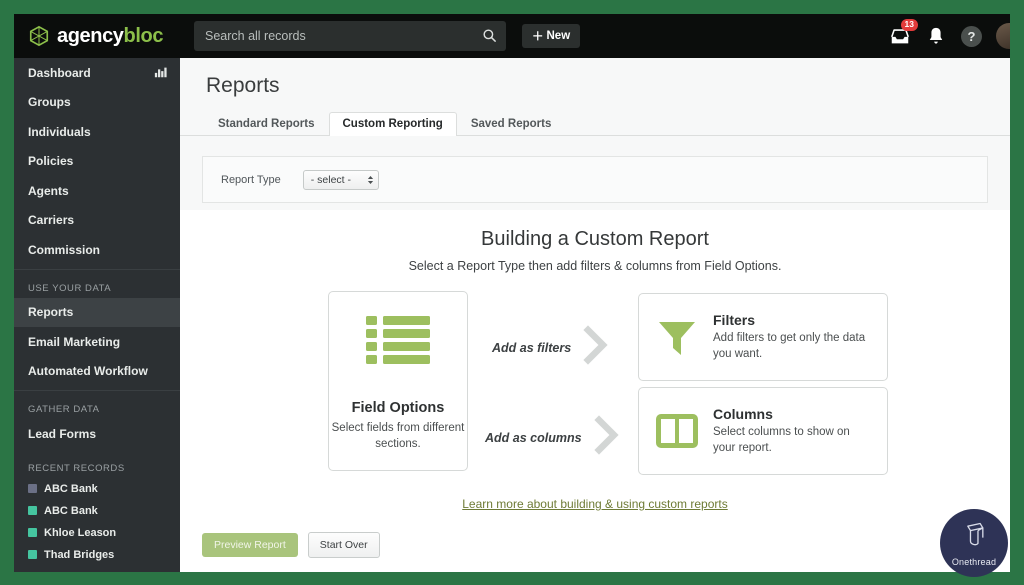 This screenshot has width=1024, height=585. I want to click on inbox-badge: 13, so click(909, 25).